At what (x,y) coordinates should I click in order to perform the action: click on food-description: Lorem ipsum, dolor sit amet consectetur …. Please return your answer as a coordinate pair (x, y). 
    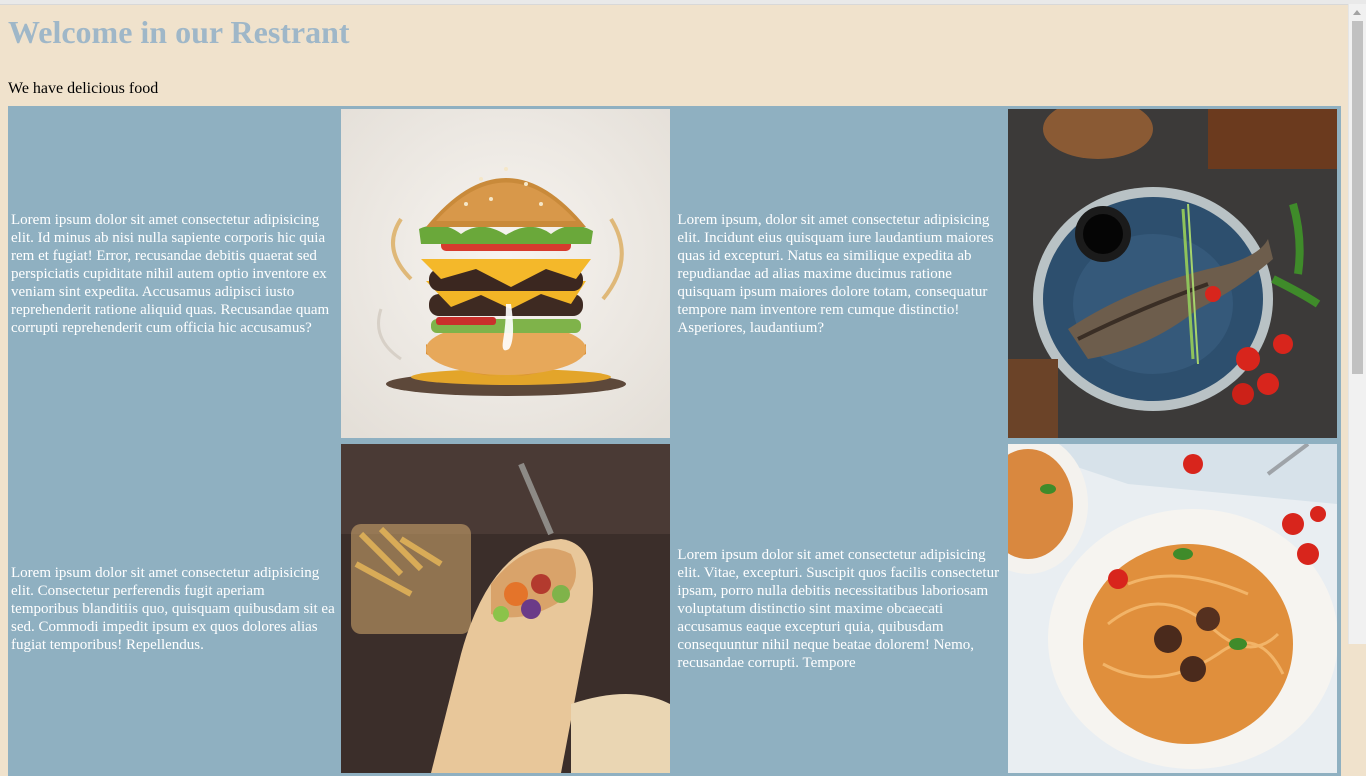
    Looking at the image, I should click on (835, 273).